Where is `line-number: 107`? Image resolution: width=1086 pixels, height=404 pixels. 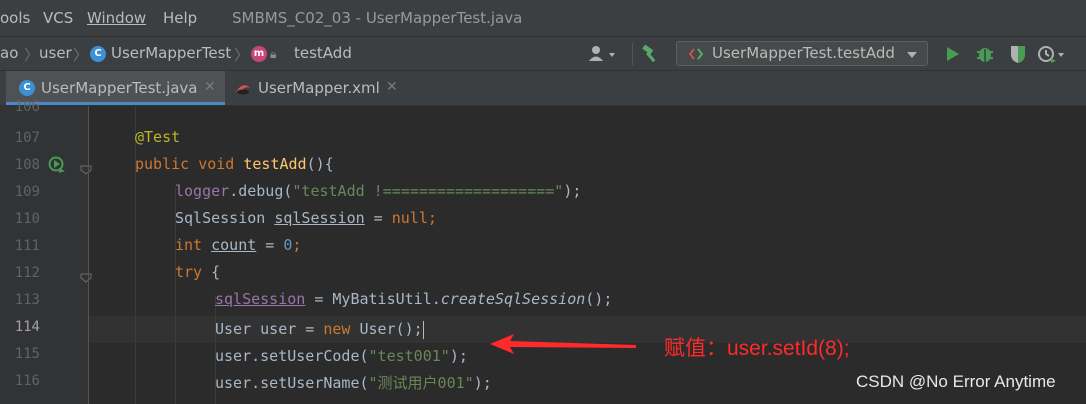
line-number: 107 is located at coordinates (27, 138).